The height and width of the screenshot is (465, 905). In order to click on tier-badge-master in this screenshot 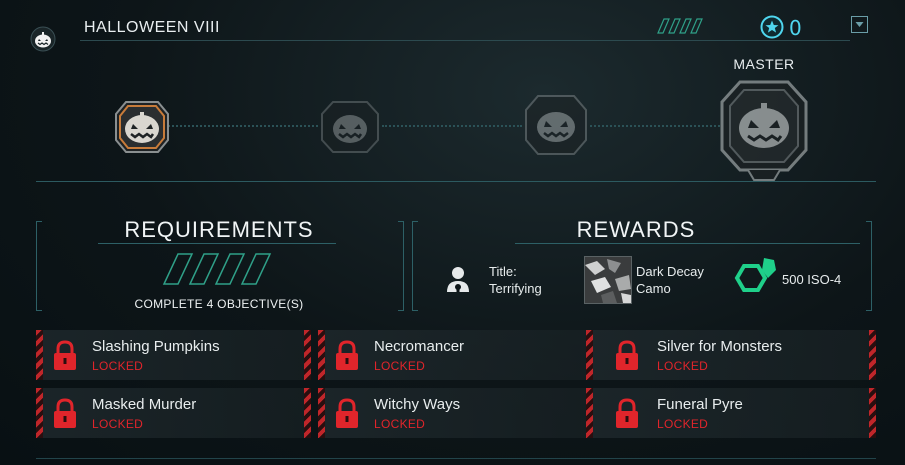, I will do `click(764, 130)`.